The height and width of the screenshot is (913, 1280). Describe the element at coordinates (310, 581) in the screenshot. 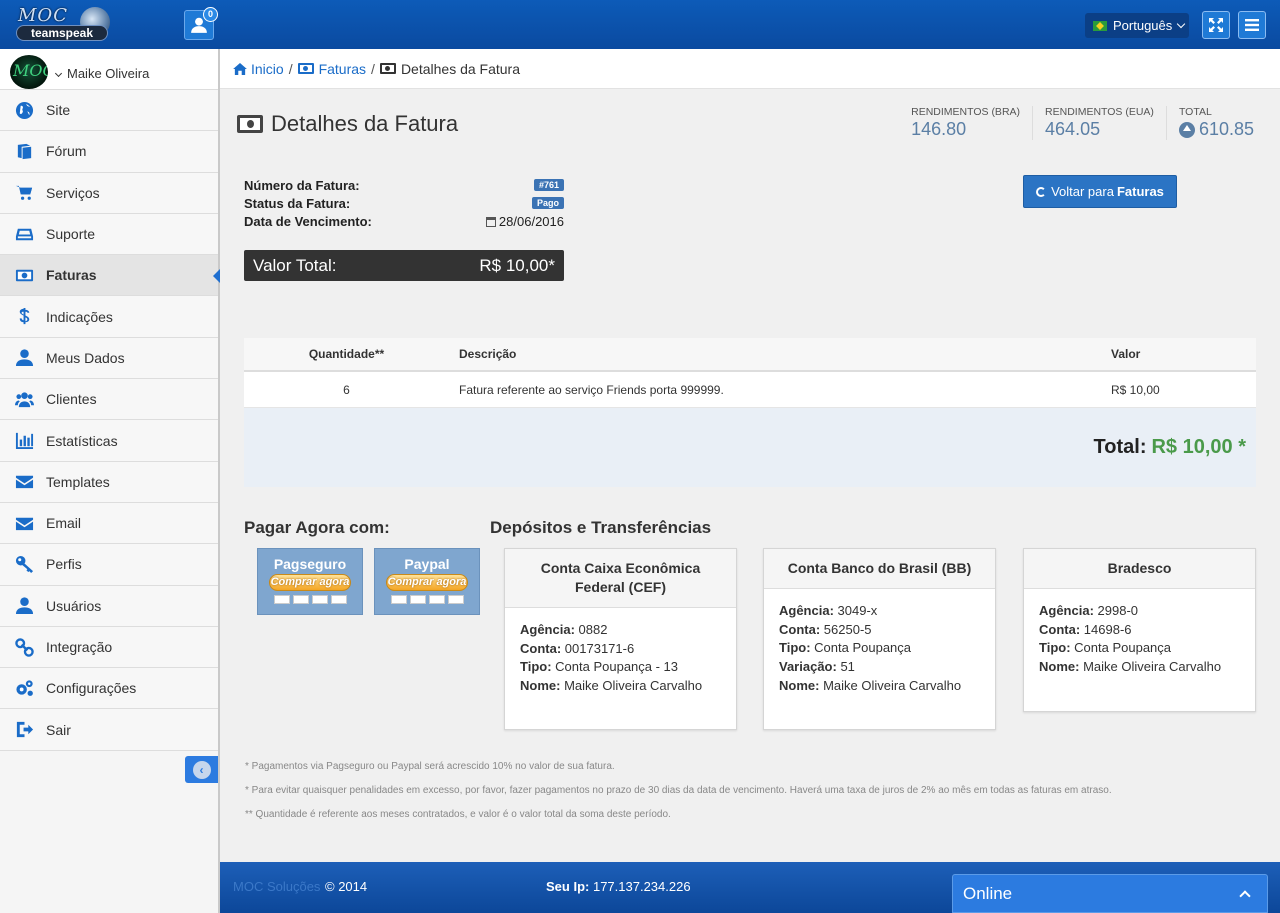

I see `pagseguro-button: Pagseguro Comprar agora` at that location.